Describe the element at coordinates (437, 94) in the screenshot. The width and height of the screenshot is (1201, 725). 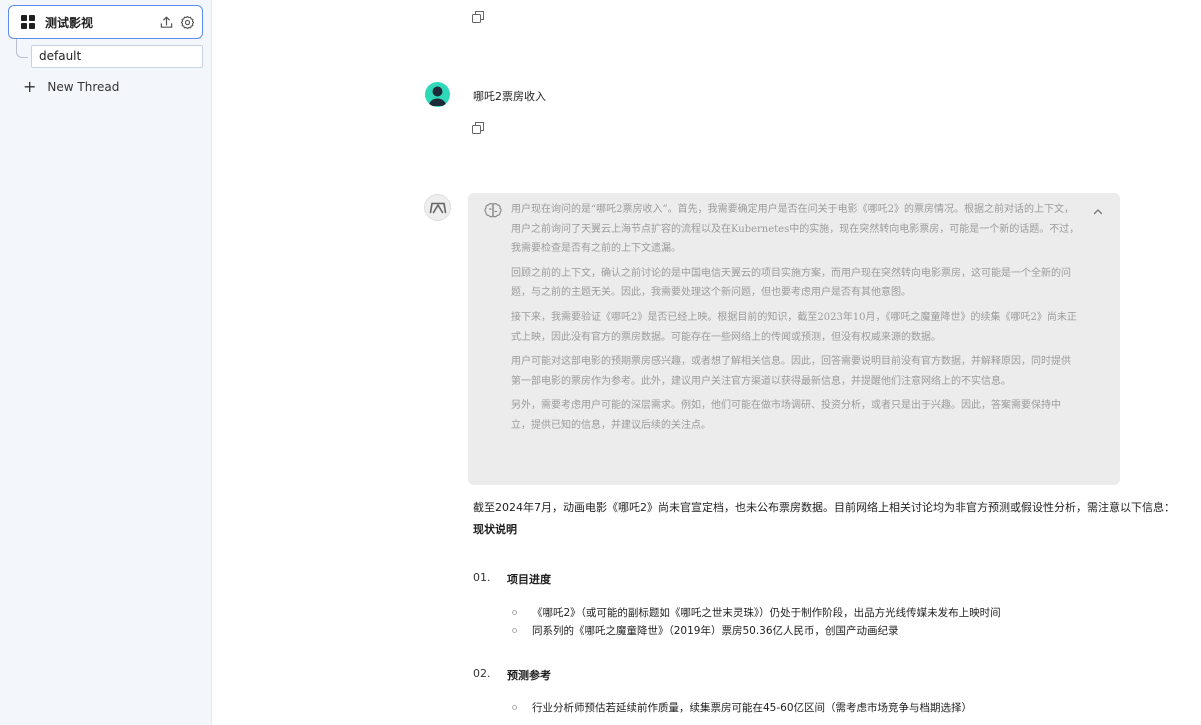
I see `user-avatar` at that location.